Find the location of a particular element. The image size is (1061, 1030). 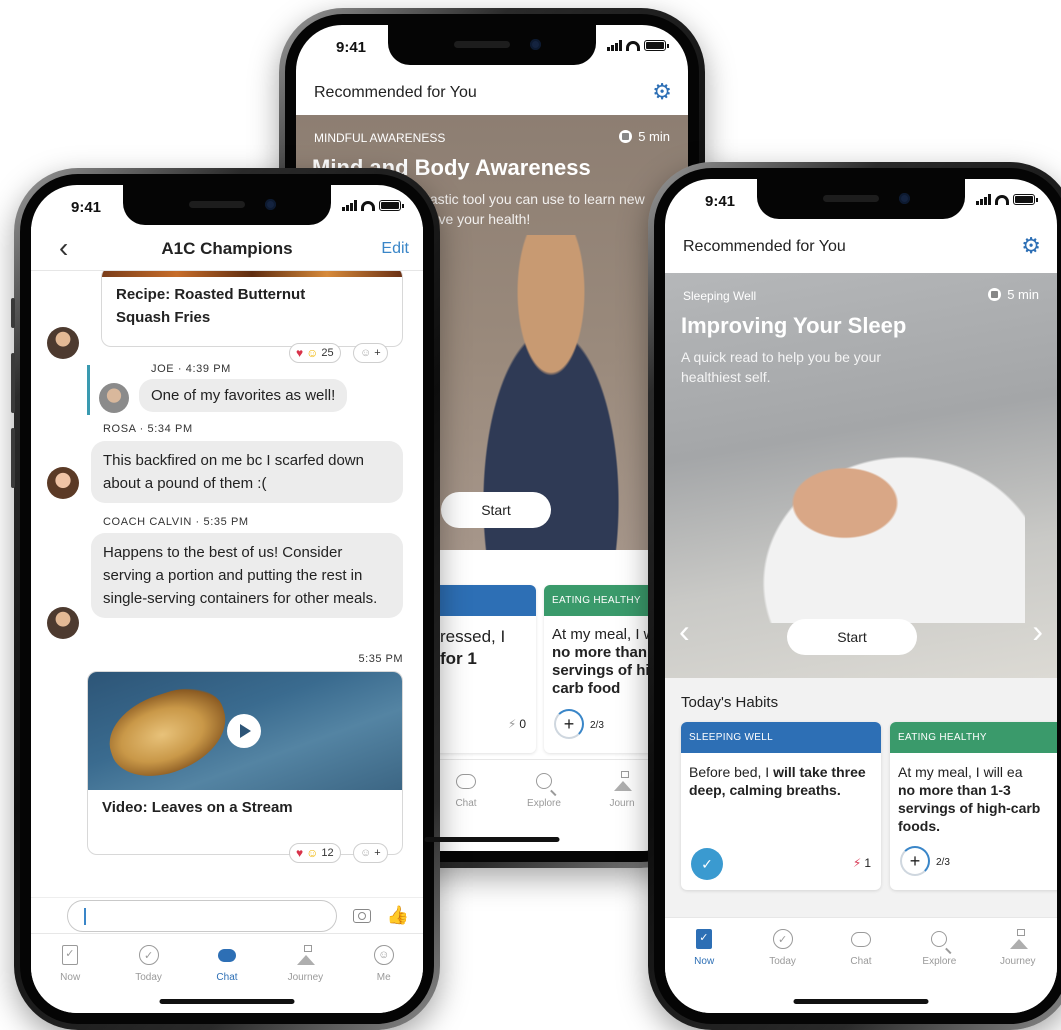

add-emoji-icon: ☺ is located at coordinates (366, 853).